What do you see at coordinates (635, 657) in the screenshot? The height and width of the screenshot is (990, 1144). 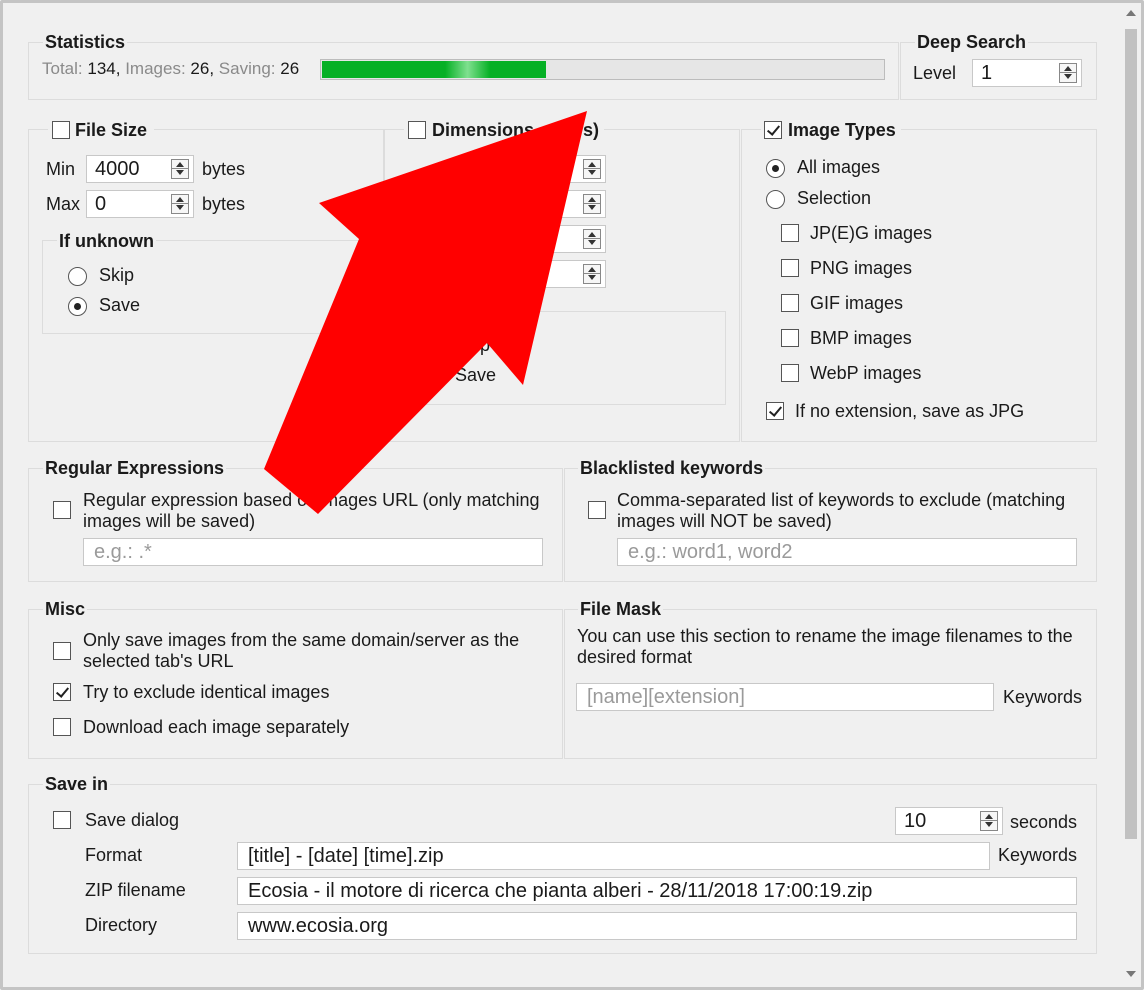 I see `file-mask-description-line2: desired format` at bounding box center [635, 657].